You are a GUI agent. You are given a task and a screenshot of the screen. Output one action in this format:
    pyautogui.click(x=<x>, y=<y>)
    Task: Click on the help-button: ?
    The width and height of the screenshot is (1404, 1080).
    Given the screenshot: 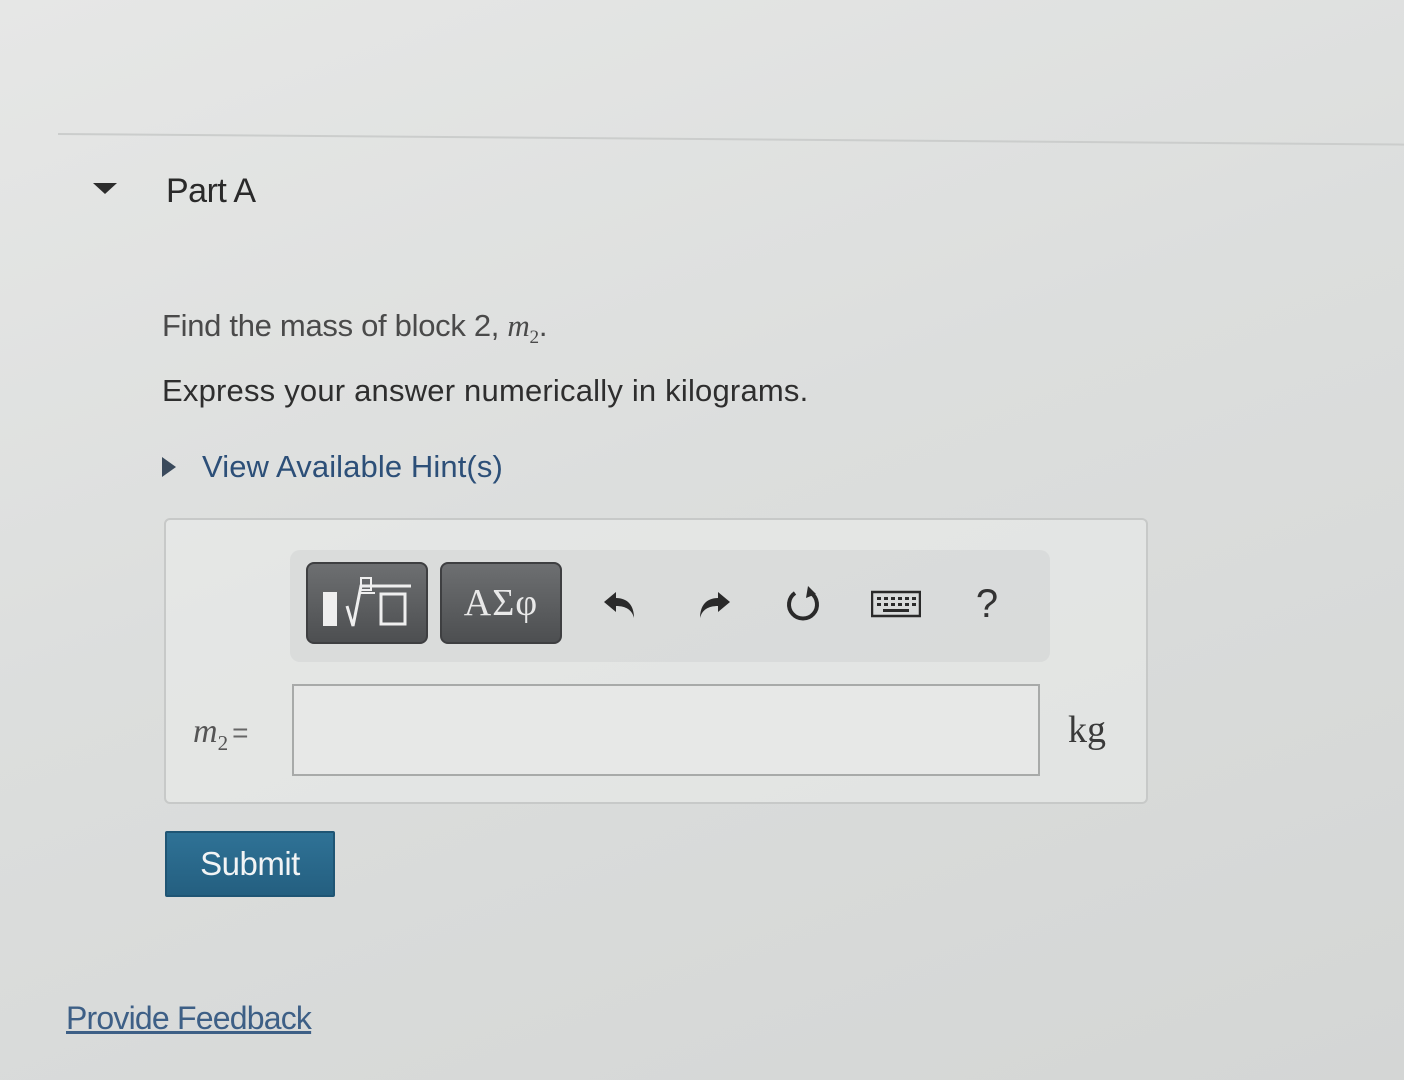 What is the action you would take?
    pyautogui.click(x=987, y=604)
    